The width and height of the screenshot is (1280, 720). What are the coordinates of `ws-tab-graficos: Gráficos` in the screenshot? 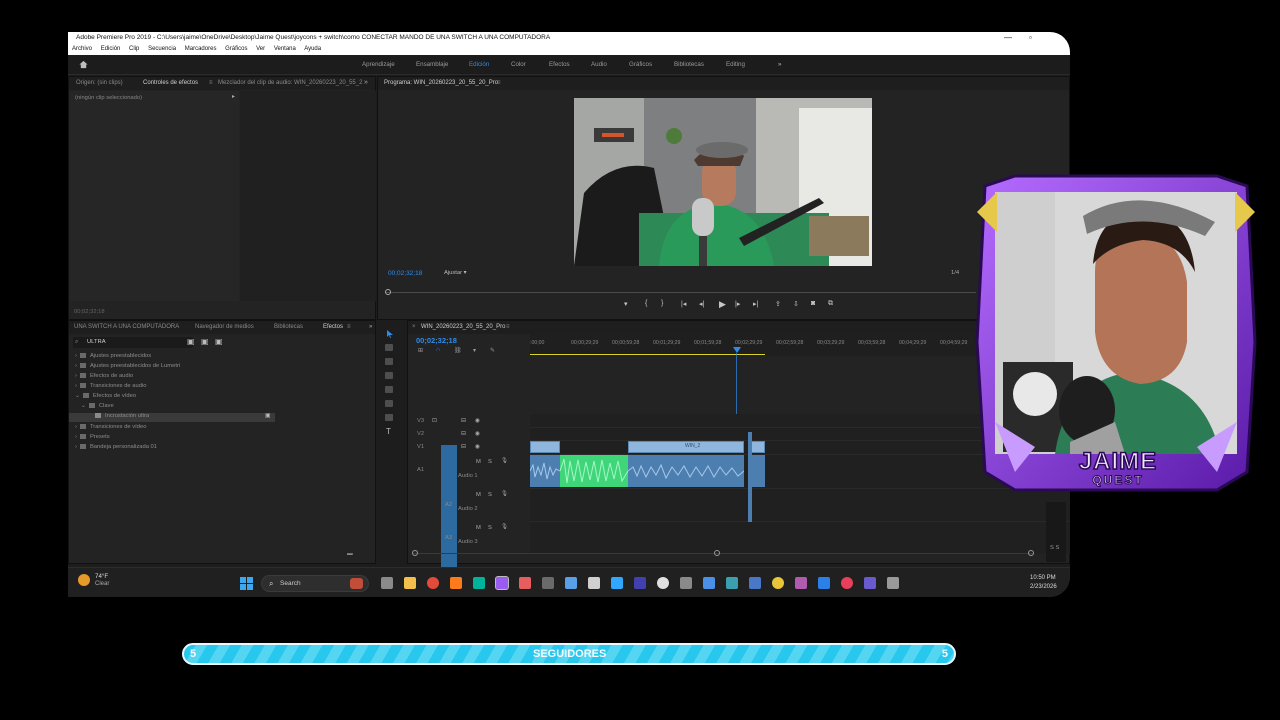 It's located at (640, 64).